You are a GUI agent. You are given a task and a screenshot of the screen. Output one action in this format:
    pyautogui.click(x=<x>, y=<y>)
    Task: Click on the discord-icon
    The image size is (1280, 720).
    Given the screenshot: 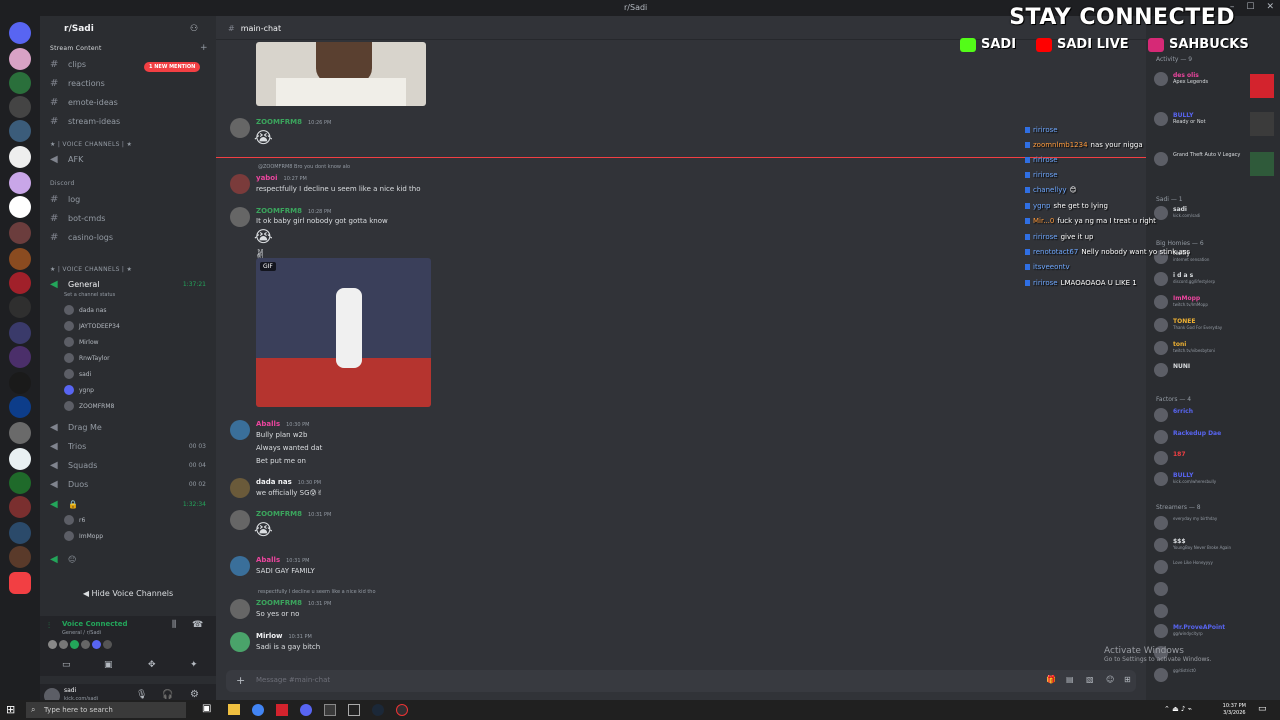 What is the action you would take?
    pyautogui.click(x=306, y=710)
    